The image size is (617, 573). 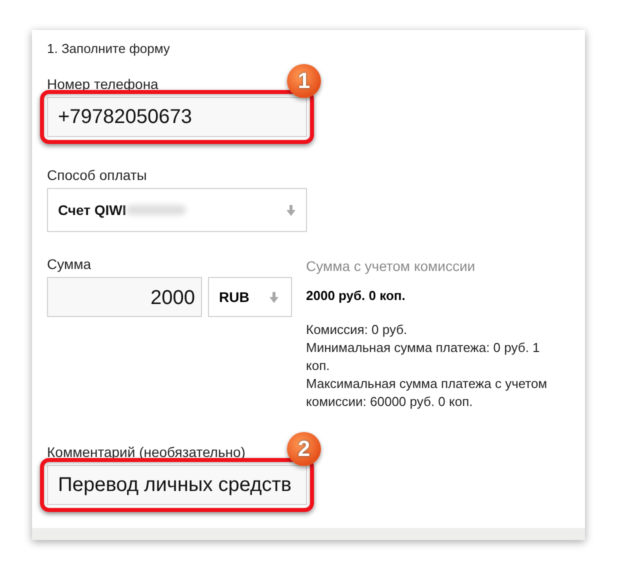 I want to click on field-label: Номер телефона, so click(x=102, y=84).